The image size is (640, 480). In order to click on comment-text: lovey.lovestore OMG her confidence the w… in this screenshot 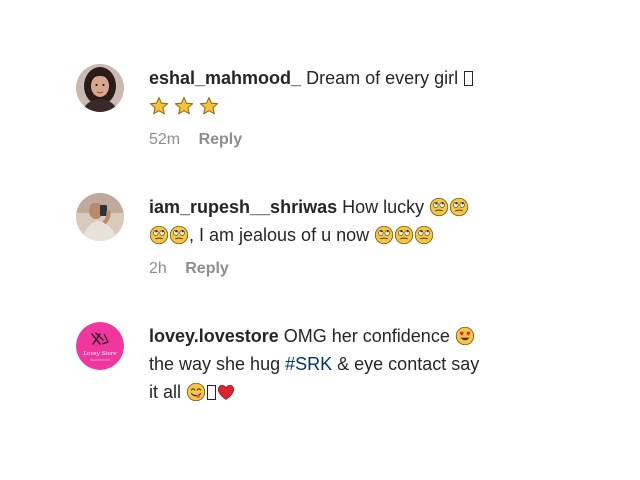, I will do `click(349, 364)`.